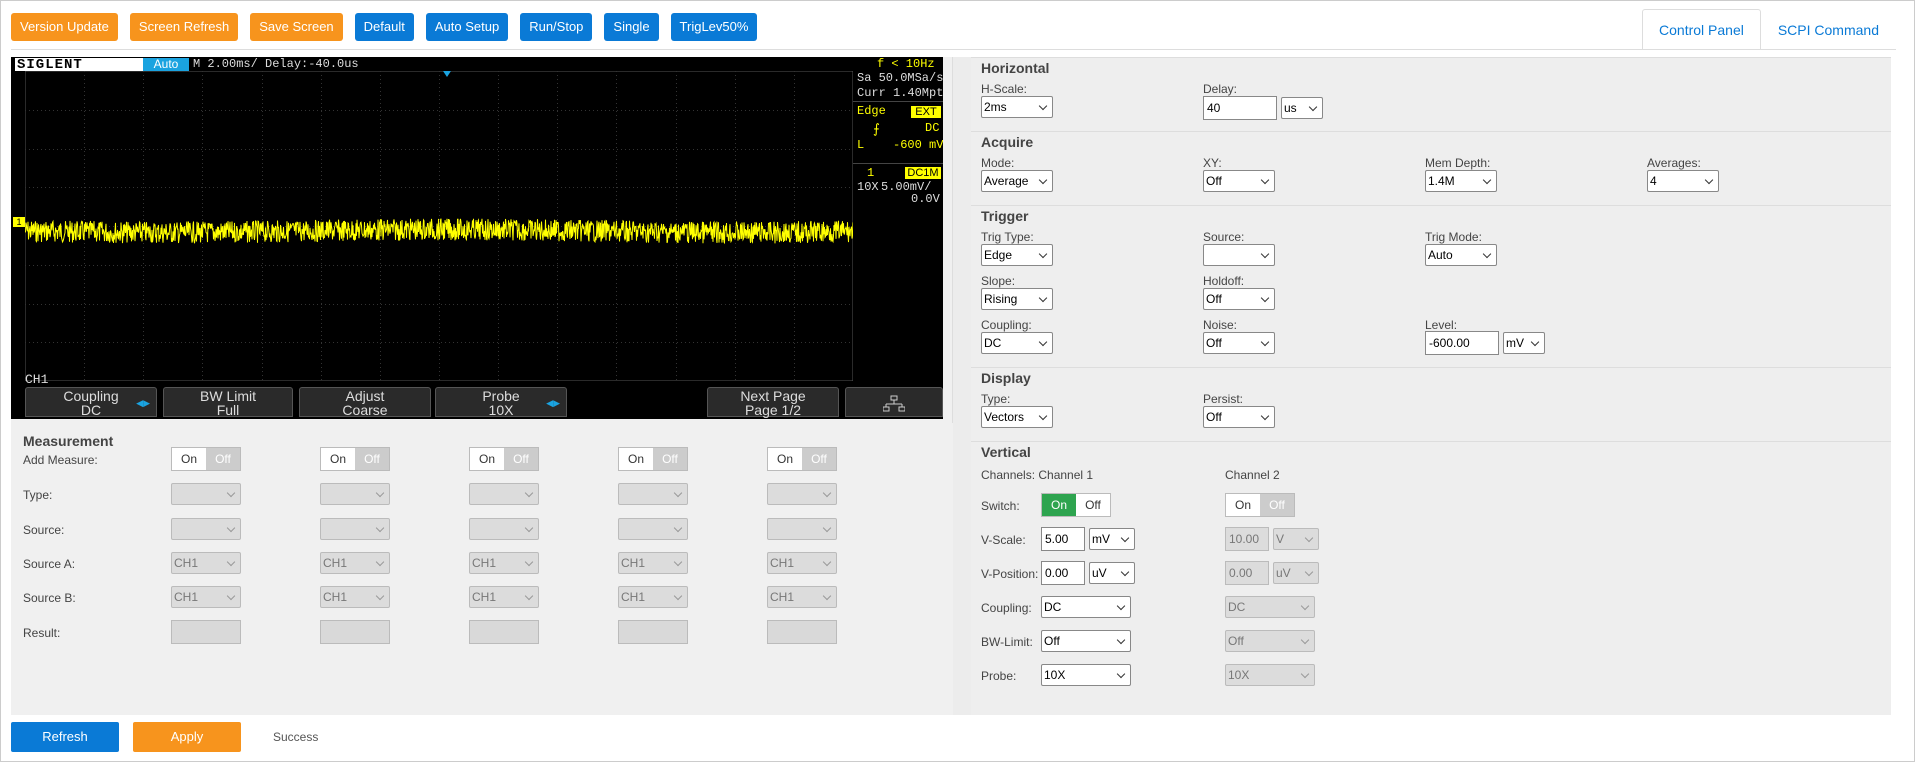 This screenshot has height=762, width=1915. Describe the element at coordinates (1247, 539) in the screenshot. I see `ch2-vscale-input: 10.00` at that location.